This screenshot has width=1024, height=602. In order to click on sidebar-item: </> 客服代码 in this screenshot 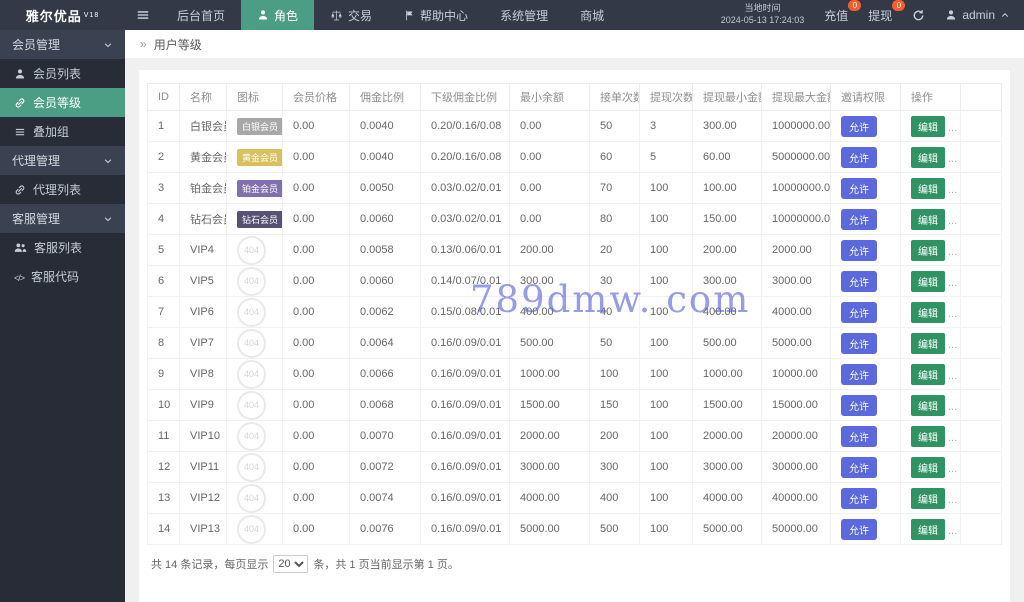, I will do `click(62, 276)`.